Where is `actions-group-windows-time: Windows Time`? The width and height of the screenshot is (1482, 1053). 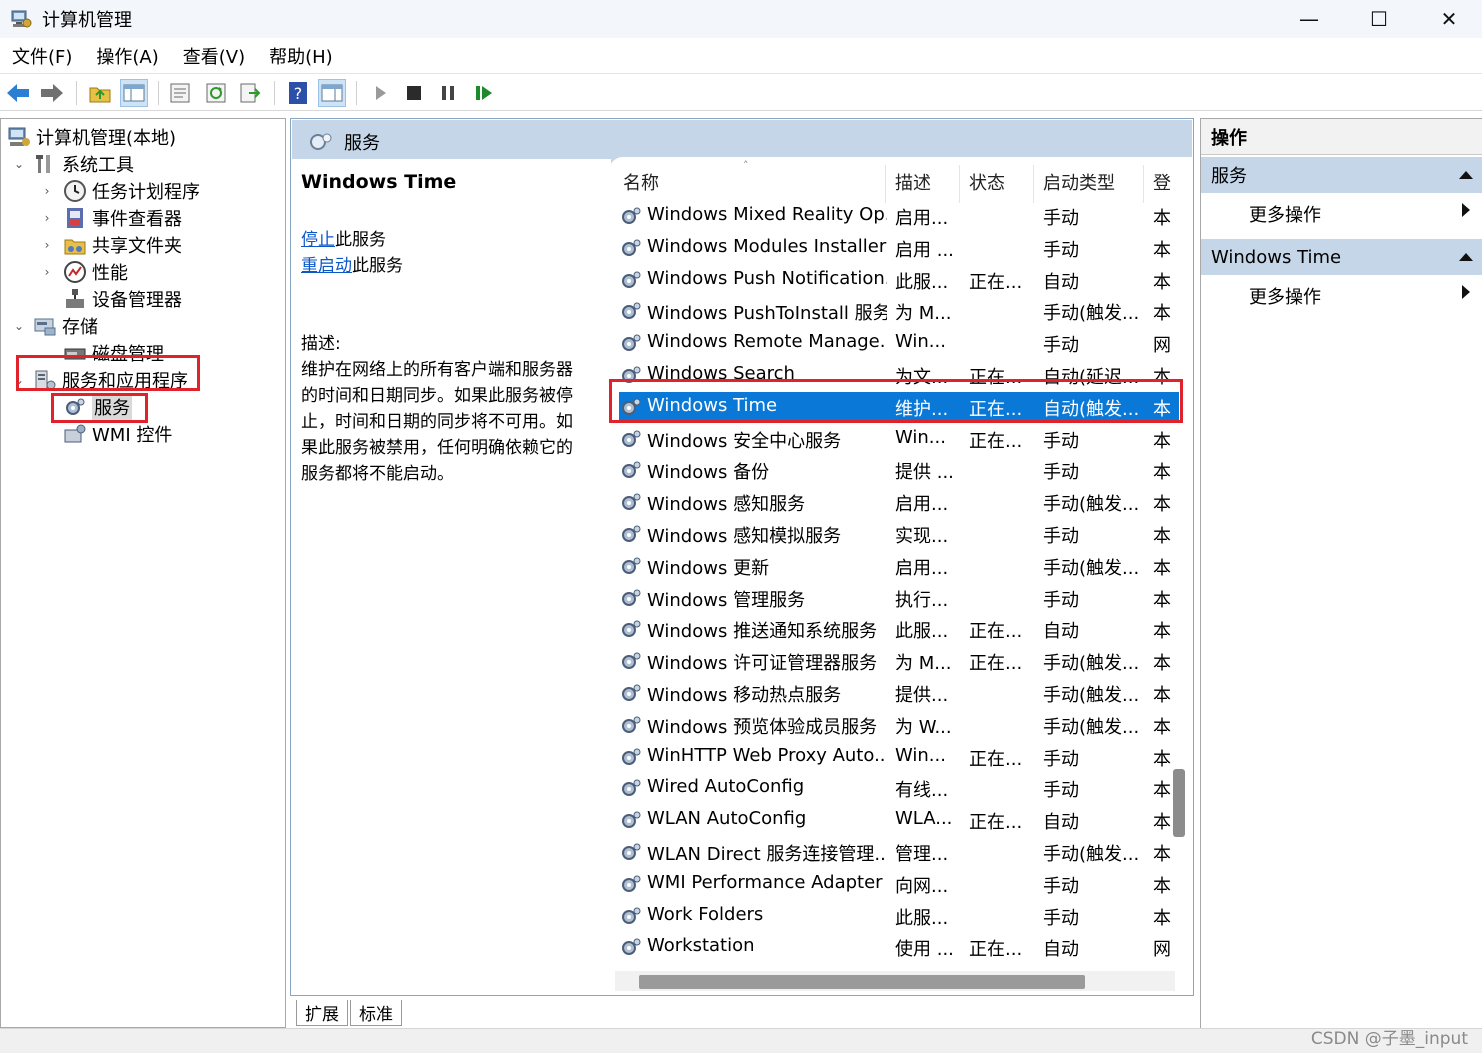 actions-group-windows-time: Windows Time is located at coordinates (1341, 257).